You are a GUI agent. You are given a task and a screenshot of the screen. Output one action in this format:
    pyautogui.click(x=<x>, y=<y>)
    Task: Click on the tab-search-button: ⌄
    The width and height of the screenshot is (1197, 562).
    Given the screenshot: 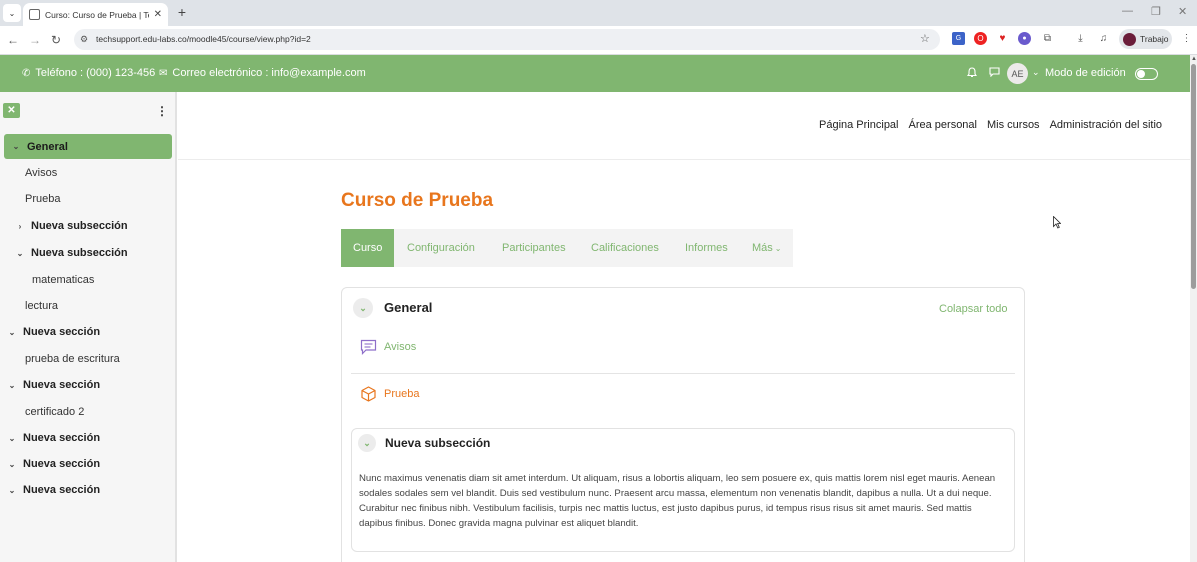 What is the action you would take?
    pyautogui.click(x=12, y=13)
    